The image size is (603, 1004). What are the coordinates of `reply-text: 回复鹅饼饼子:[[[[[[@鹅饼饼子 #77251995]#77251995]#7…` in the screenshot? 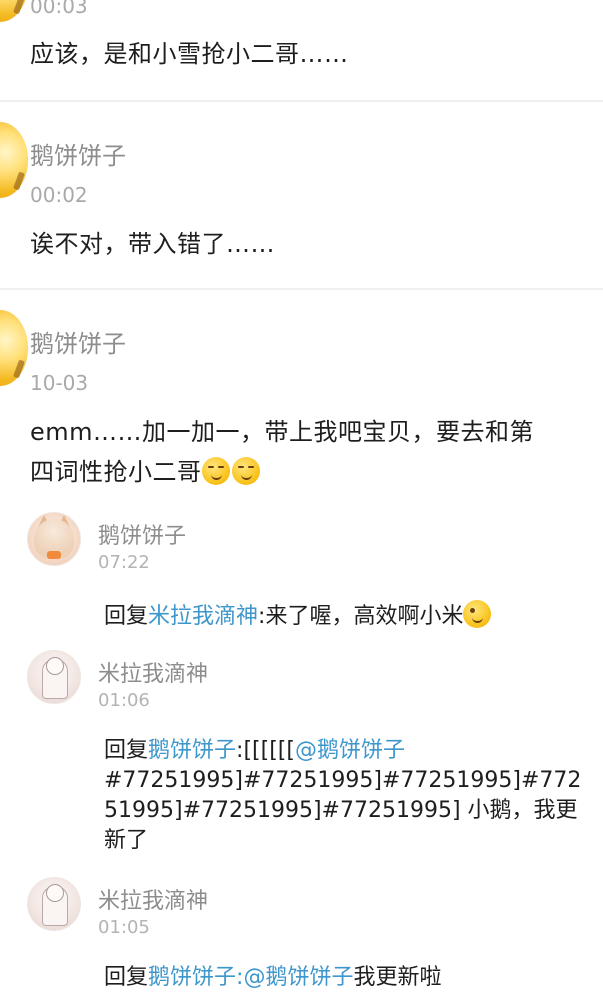 It's located at (349, 796).